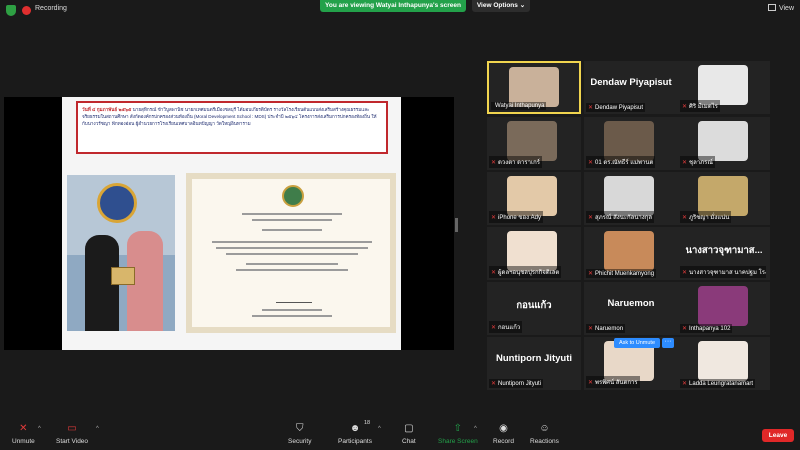 The width and height of the screenshot is (800, 450). Describe the element at coordinates (703, 107) in the screenshot. I see `participant-name: ศิริ มีเมตไร` at that location.